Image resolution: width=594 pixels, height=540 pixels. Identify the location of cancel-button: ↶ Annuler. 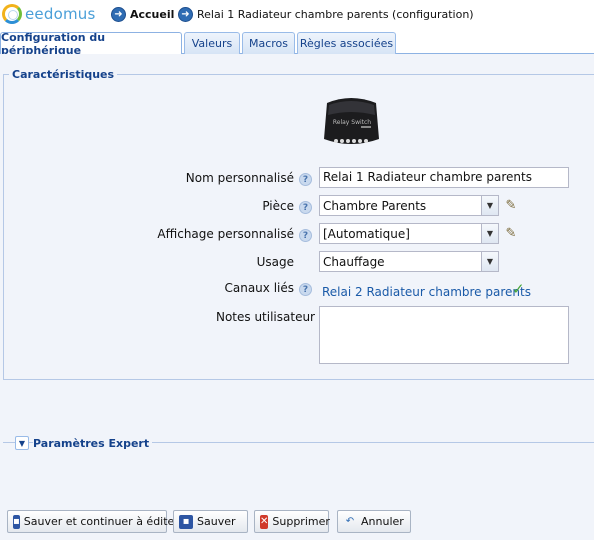
(374, 521).